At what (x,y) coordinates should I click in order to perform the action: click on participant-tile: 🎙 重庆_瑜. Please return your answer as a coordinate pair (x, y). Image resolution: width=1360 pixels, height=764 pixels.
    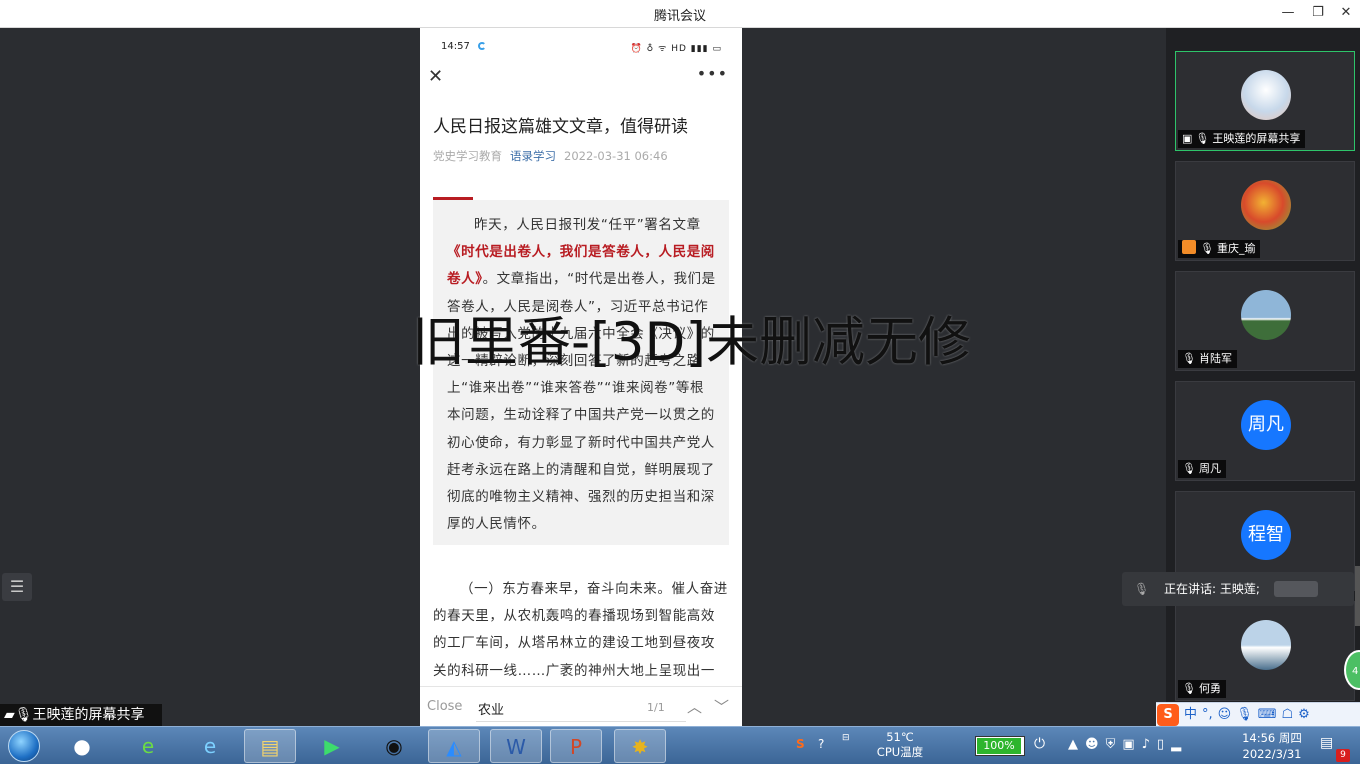
    Looking at the image, I should click on (1265, 211).